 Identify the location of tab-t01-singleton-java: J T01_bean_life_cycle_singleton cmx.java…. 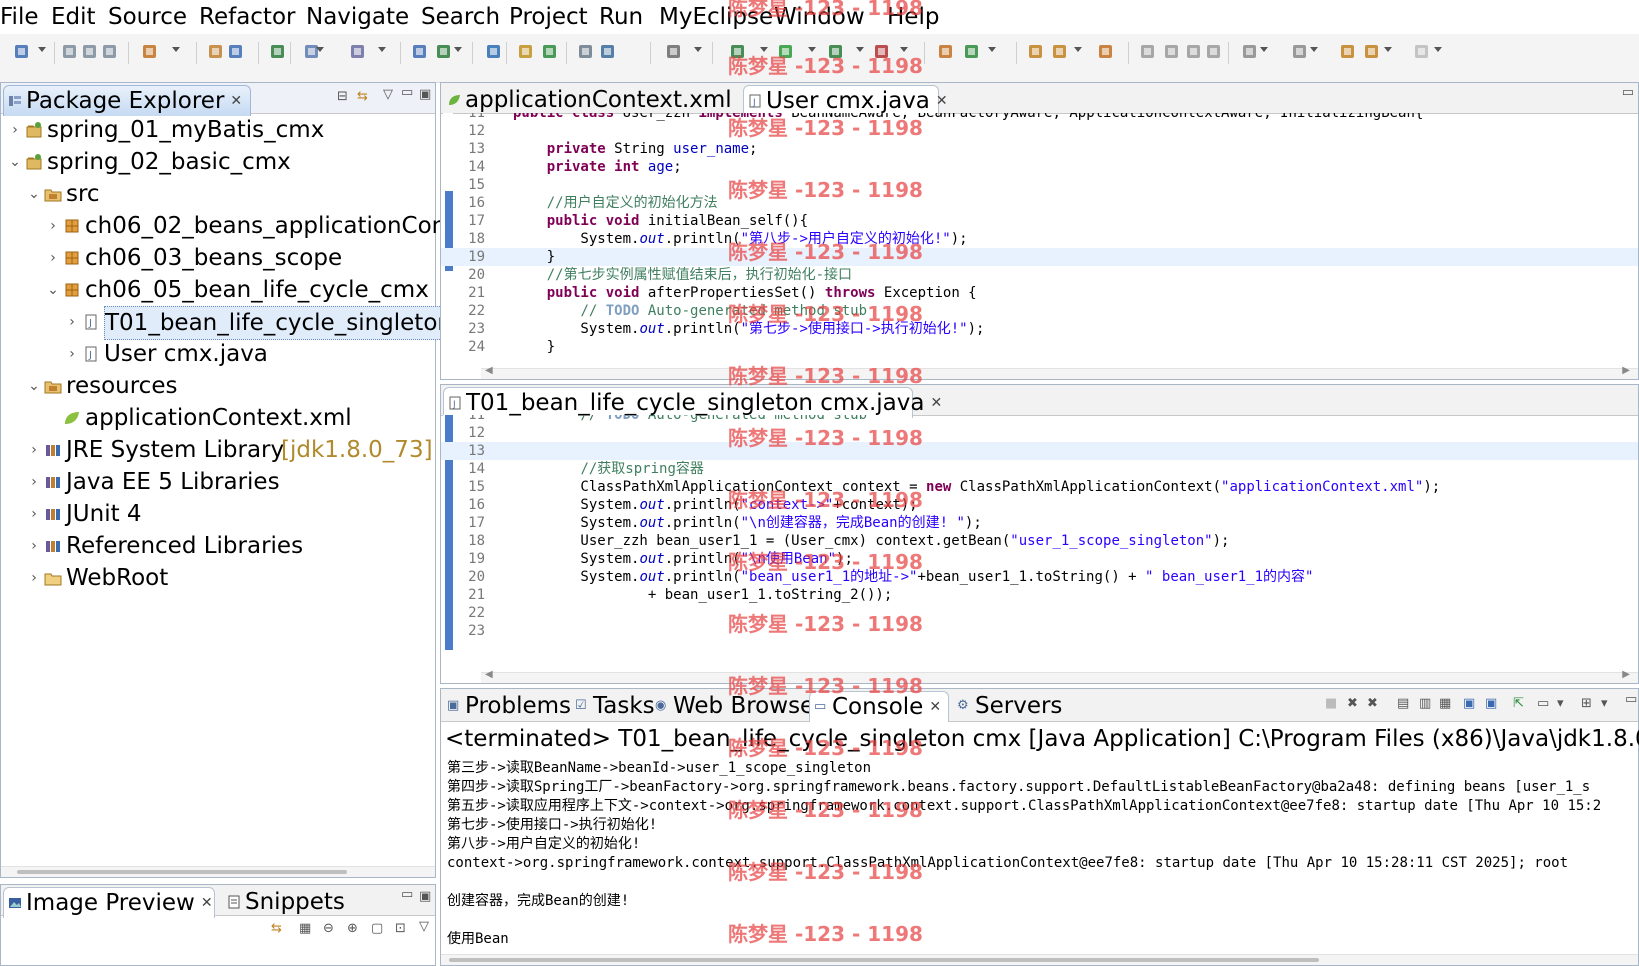
(692, 402).